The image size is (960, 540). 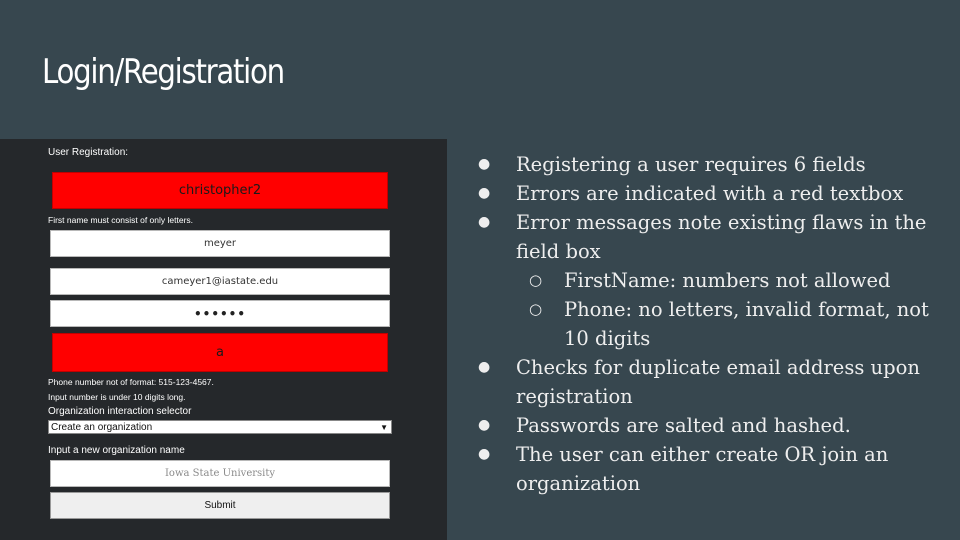 I want to click on list-item: ● Errors are indicated with a red textbox, so click(x=713, y=193).